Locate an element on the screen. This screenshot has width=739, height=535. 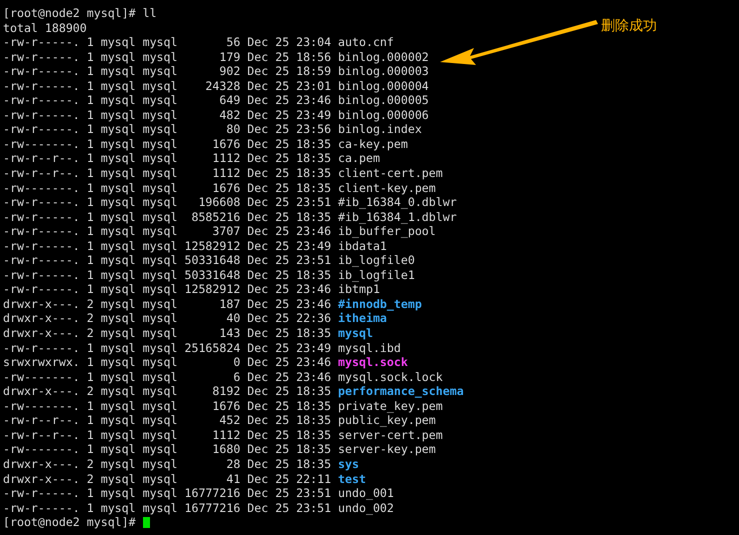
command-prompt: [root@node2 mysql]# is located at coordinates (69, 522).